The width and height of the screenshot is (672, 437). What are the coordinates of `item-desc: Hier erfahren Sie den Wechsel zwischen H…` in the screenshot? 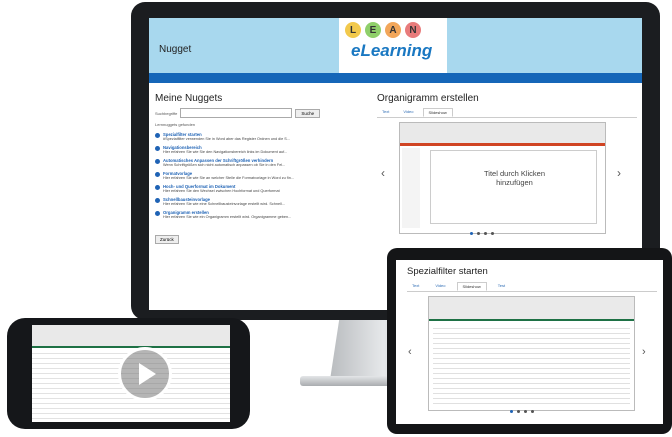 It's located at (221, 191).